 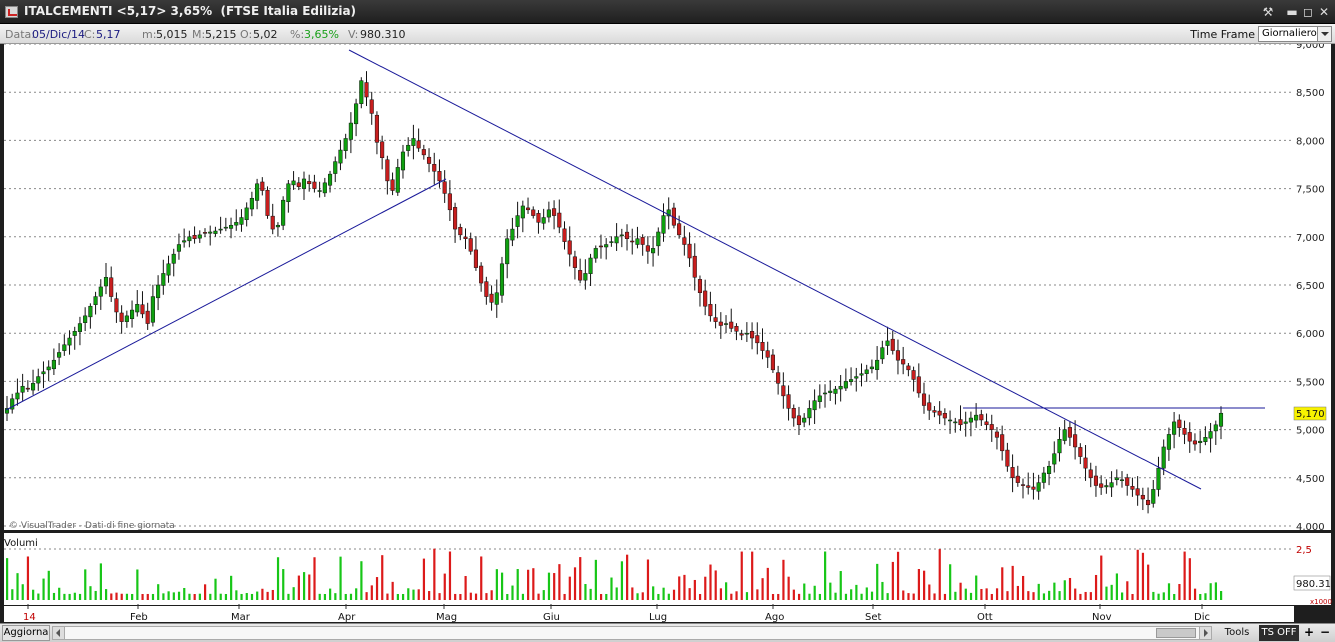 I want to click on horizontal-scrollbar, so click(x=632, y=633).